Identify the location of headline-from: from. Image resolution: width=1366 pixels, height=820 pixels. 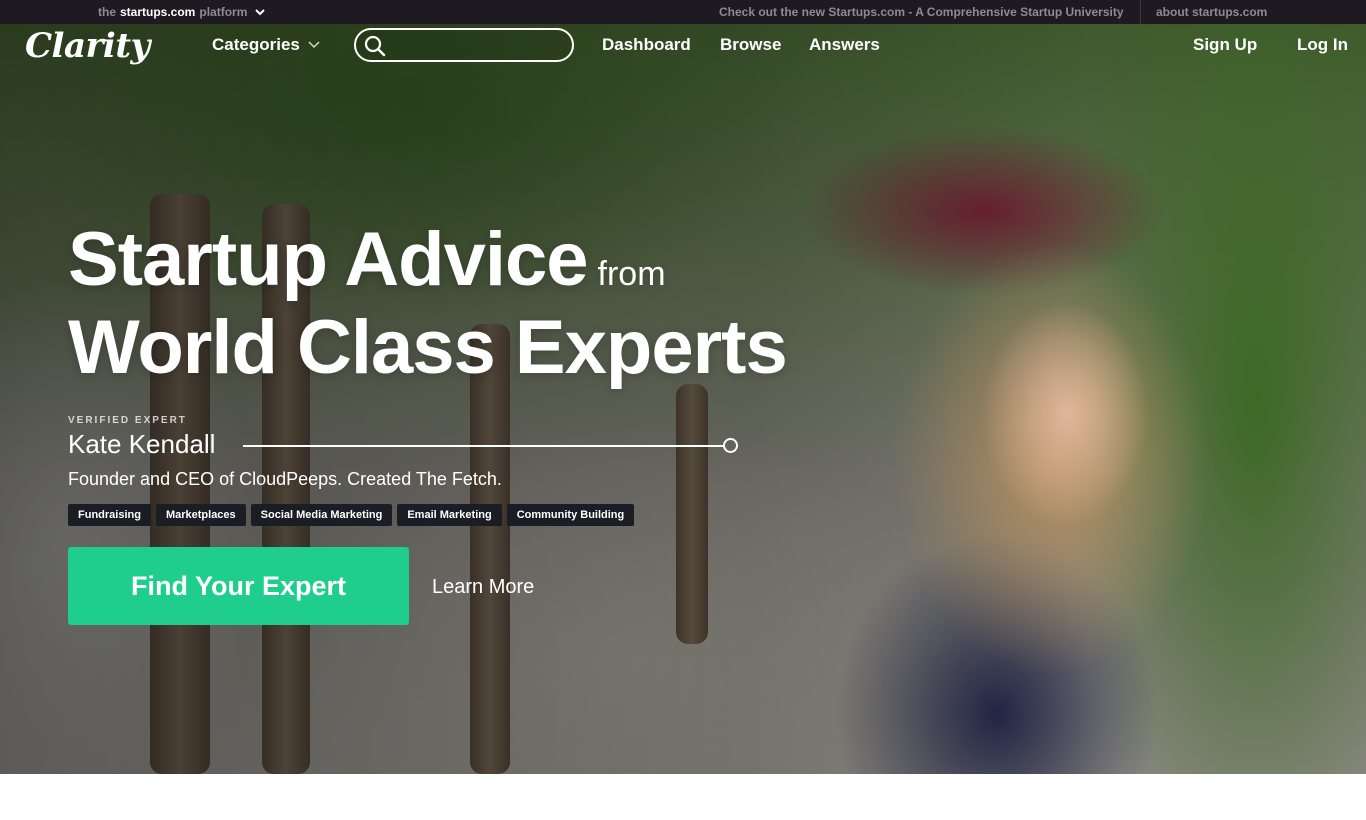
(631, 274).